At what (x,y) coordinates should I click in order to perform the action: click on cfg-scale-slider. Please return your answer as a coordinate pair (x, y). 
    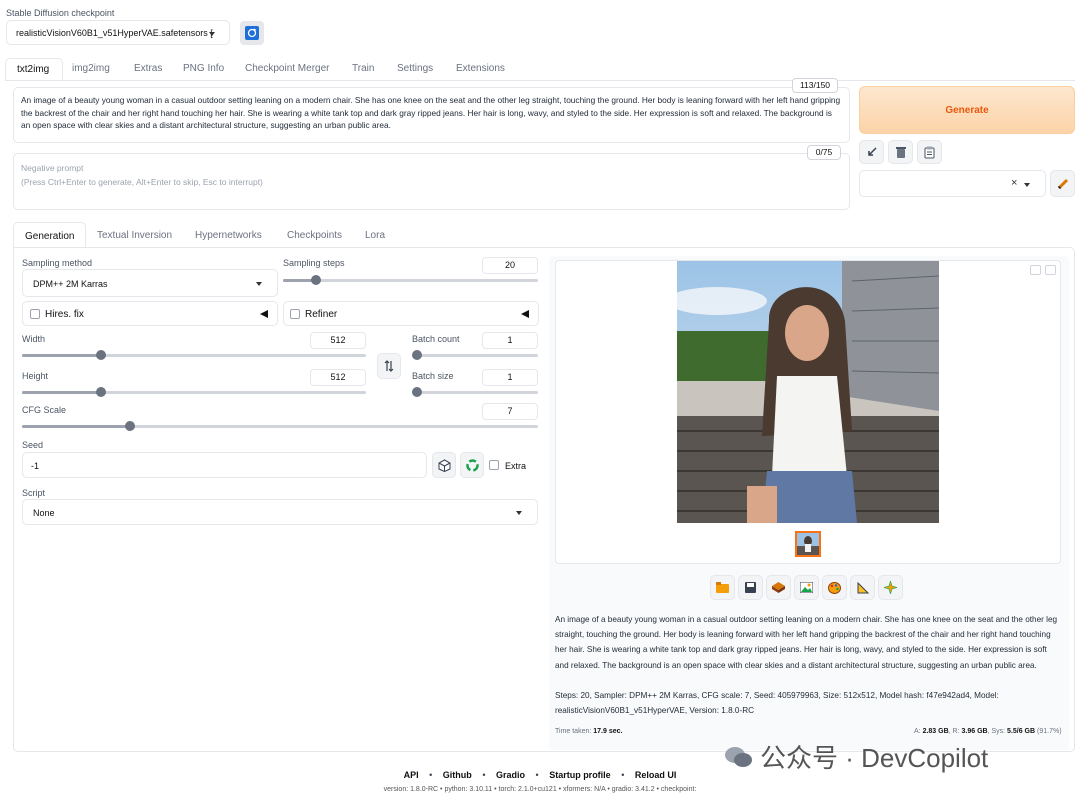
    Looking at the image, I should click on (280, 426).